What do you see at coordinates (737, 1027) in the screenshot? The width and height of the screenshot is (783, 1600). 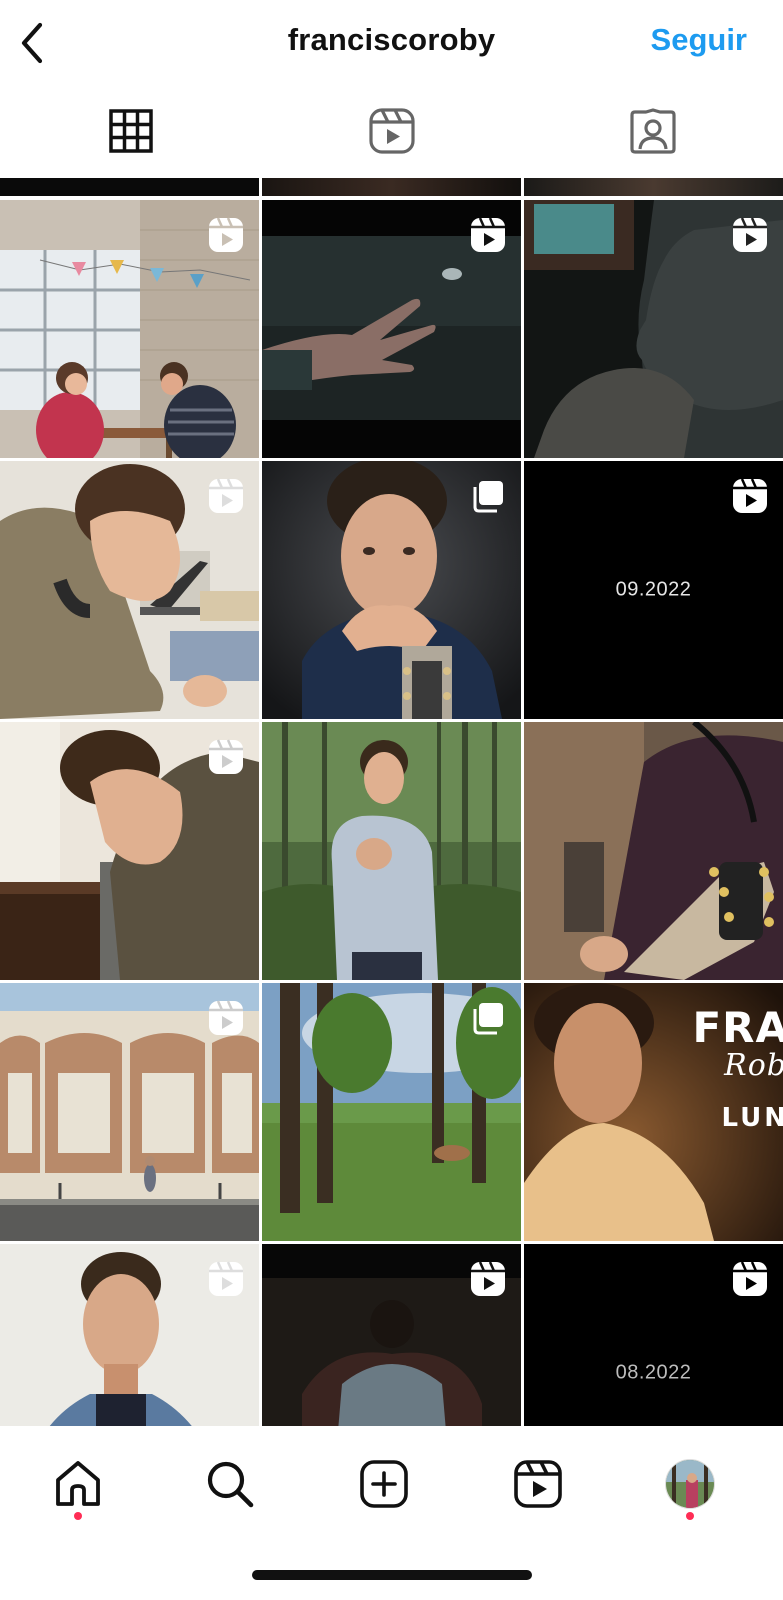 I see `post-overlay-text: FRA` at bounding box center [737, 1027].